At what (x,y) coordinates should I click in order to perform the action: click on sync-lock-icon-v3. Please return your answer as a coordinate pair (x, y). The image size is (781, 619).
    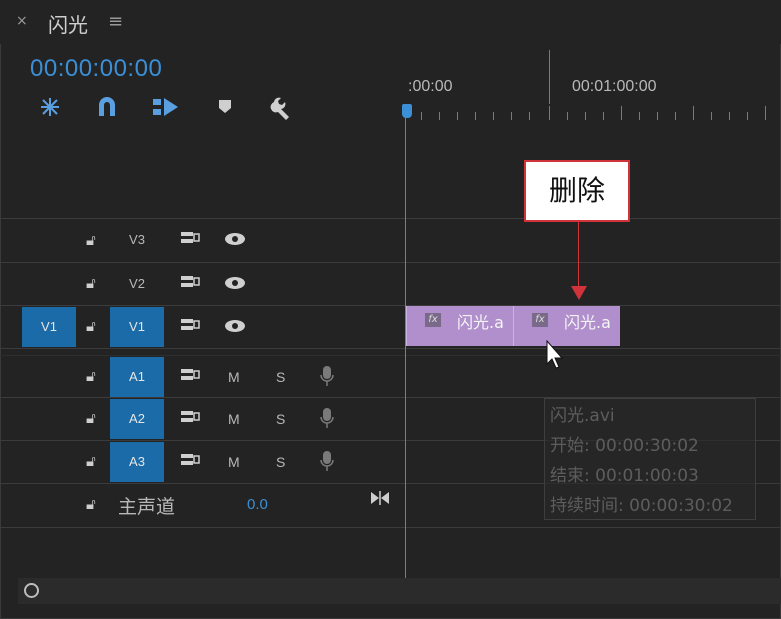
    Looking at the image, I should click on (190, 240).